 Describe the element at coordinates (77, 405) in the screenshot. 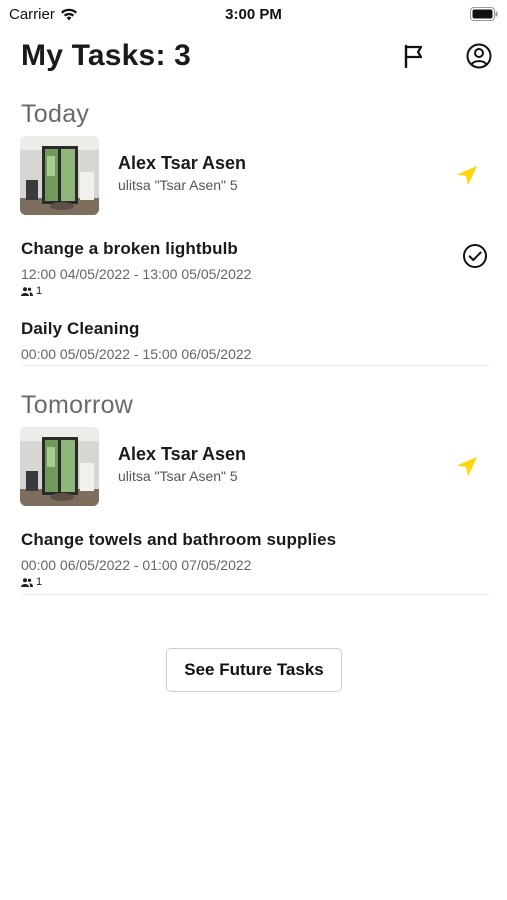

I see `section-title-tomorrow: Tomorrow` at that location.